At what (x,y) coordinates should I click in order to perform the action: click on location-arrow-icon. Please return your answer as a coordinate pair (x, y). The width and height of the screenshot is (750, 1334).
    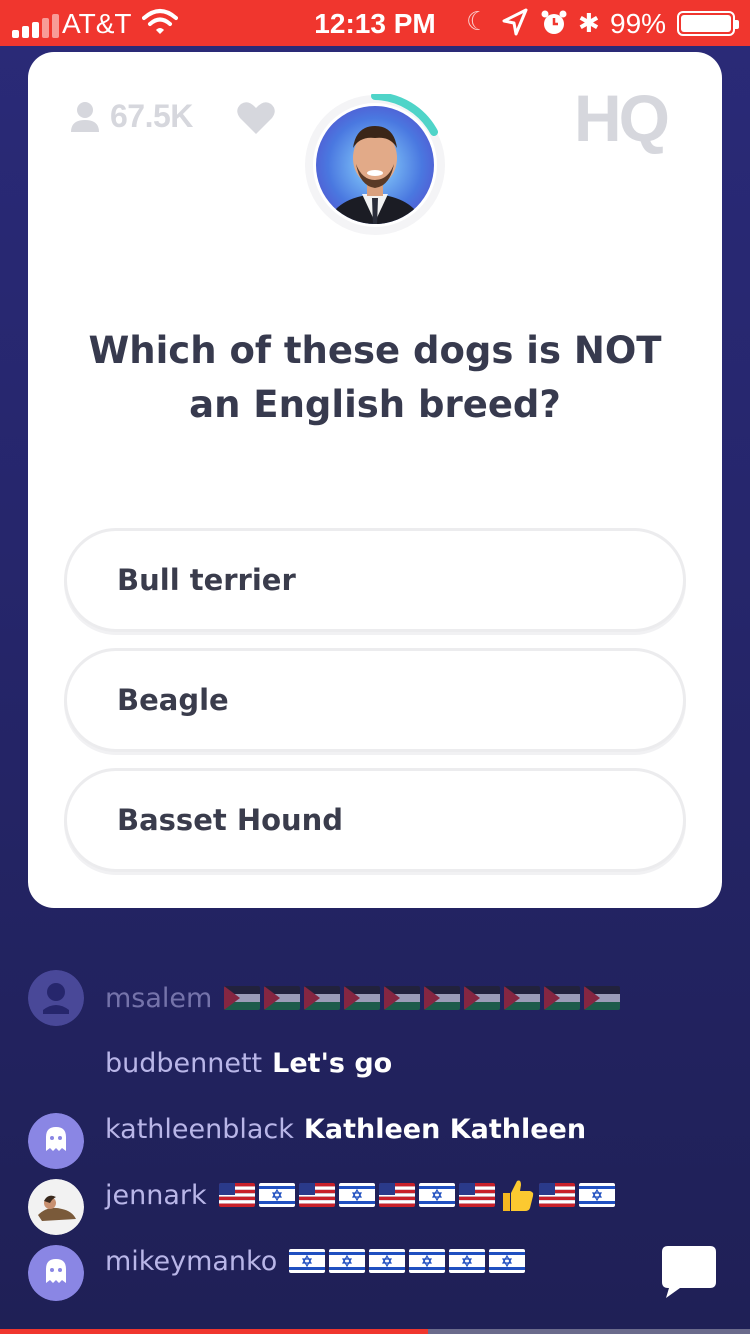
    Looking at the image, I should click on (515, 22).